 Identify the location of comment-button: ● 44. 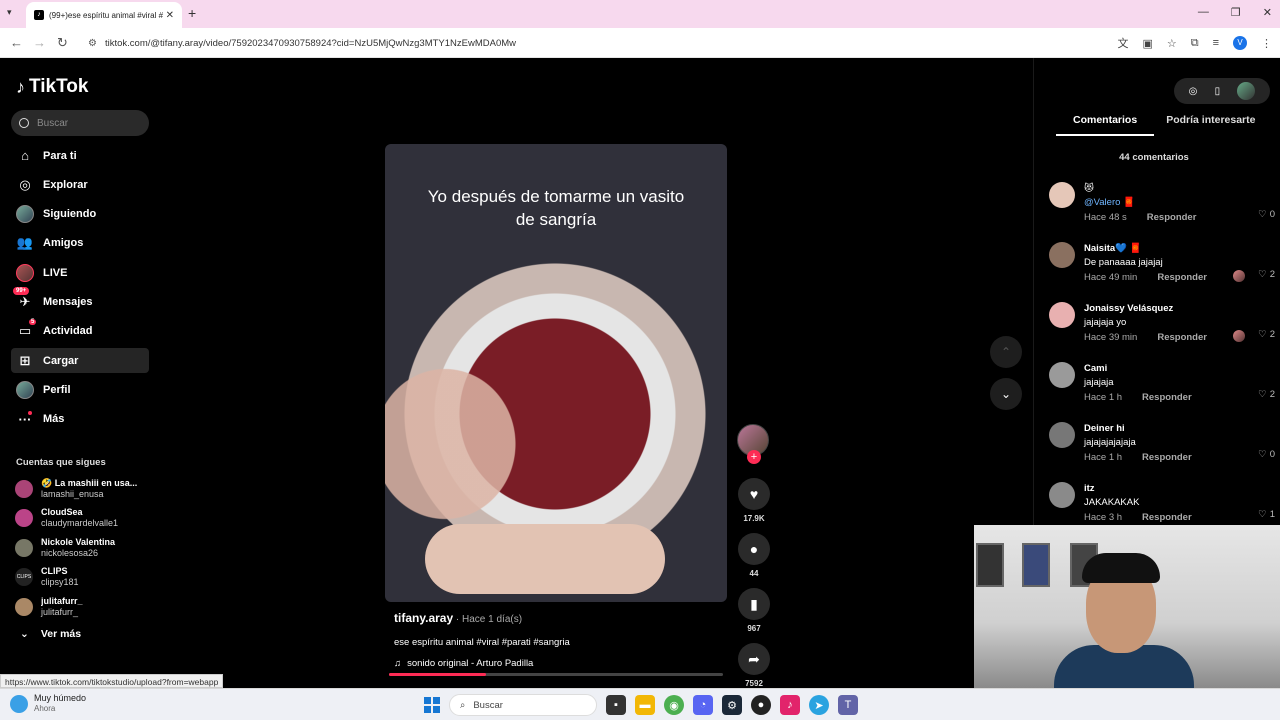
(754, 555).